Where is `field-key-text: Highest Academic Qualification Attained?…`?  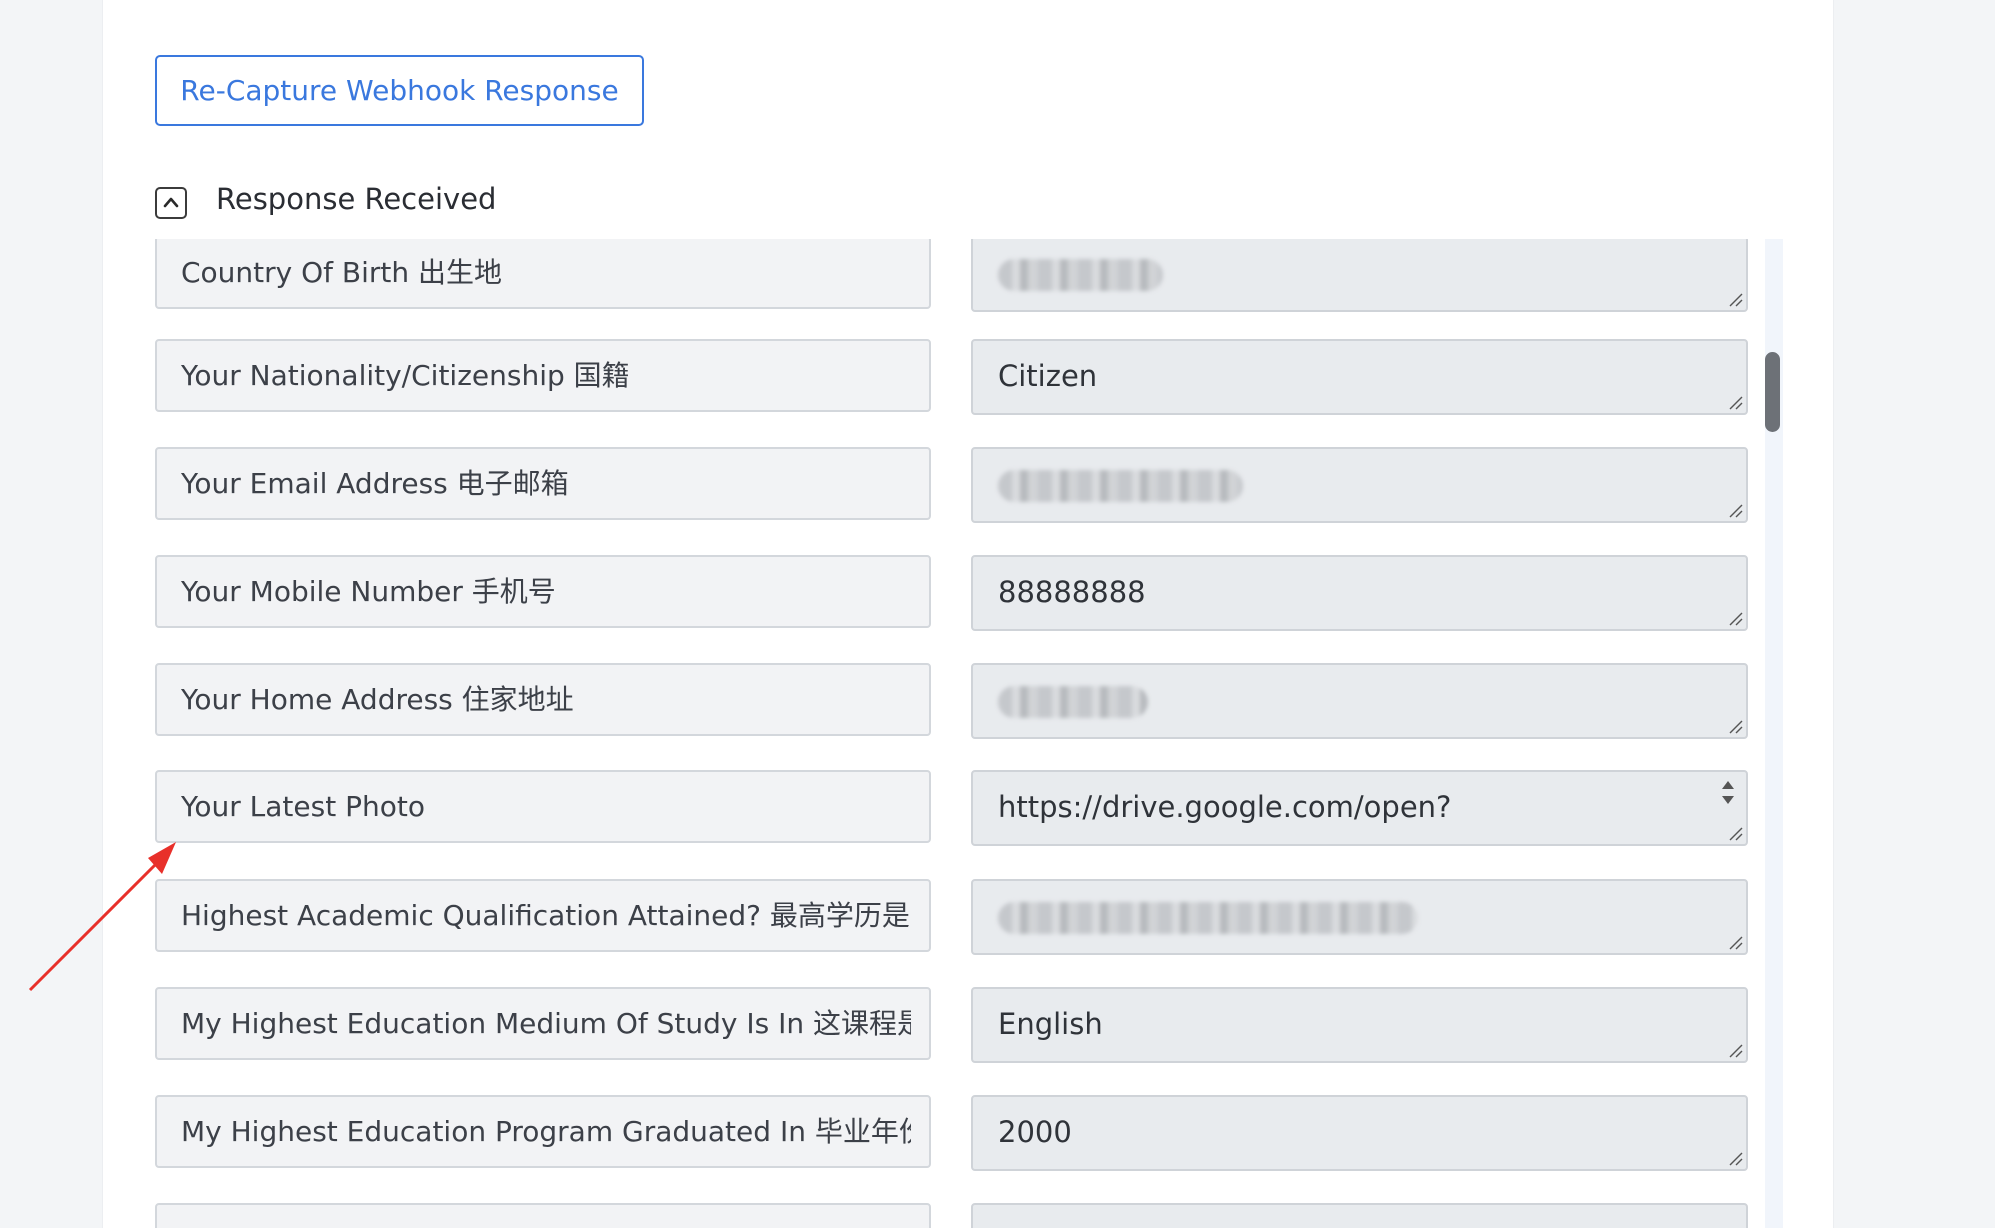
field-key-text: Highest Academic Qualification Attained?… is located at coordinates (545, 915).